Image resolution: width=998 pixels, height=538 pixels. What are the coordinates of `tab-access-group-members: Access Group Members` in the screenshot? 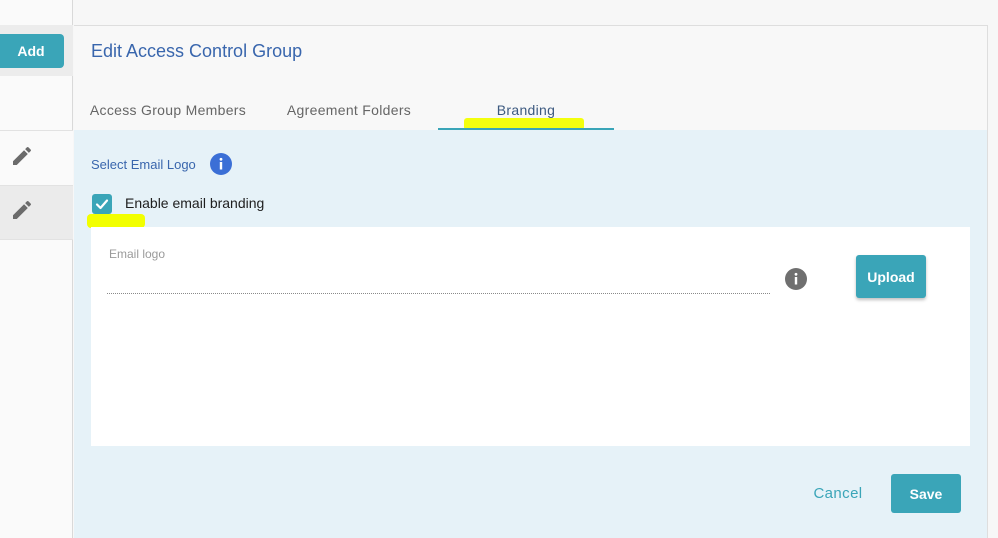 It's located at (168, 110).